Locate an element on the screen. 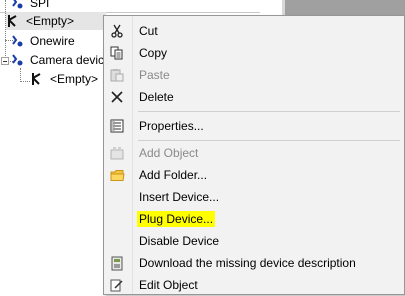 This screenshot has width=405, height=296. download-icon is located at coordinates (117, 263).